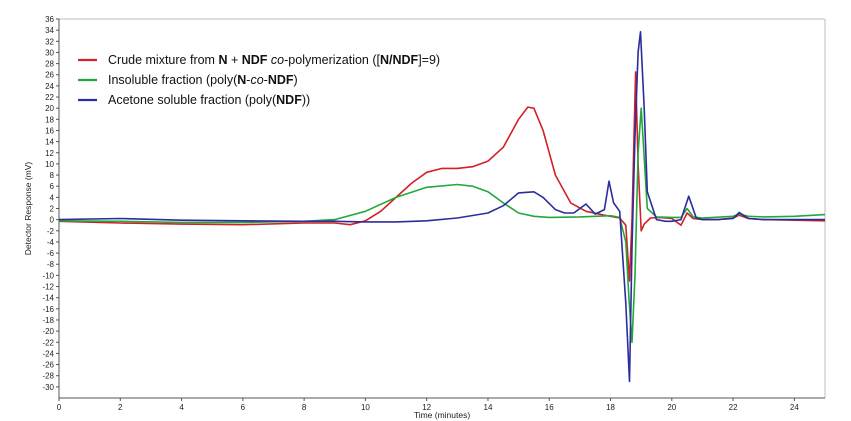 The height and width of the screenshot is (421, 851). I want to click on y-tick-label: -26, so click(48, 365).